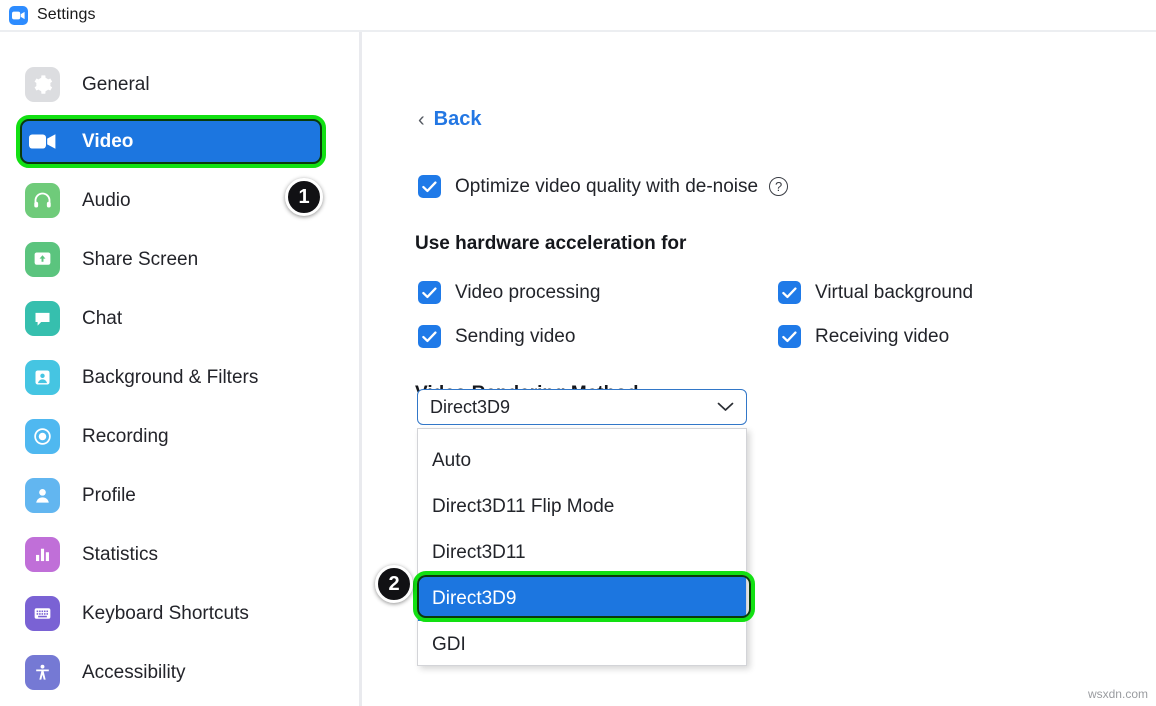 This screenshot has height=706, width=1156. Describe the element at coordinates (582, 598) in the screenshot. I see `dropdown-option-direct3d9: Direct3D9` at that location.